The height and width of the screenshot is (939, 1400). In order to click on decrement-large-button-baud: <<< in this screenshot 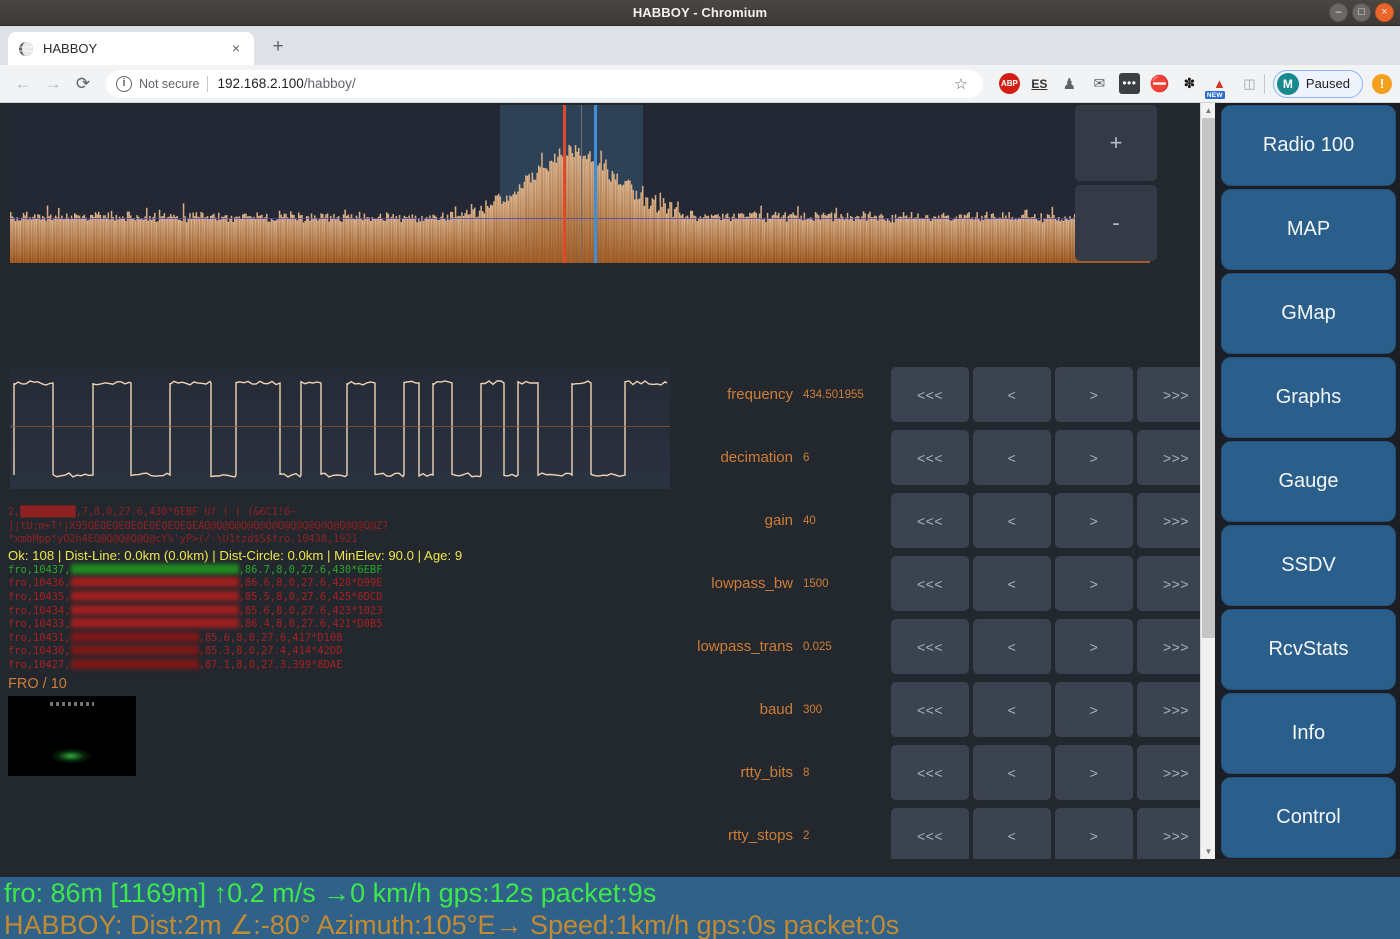, I will do `click(930, 709)`.